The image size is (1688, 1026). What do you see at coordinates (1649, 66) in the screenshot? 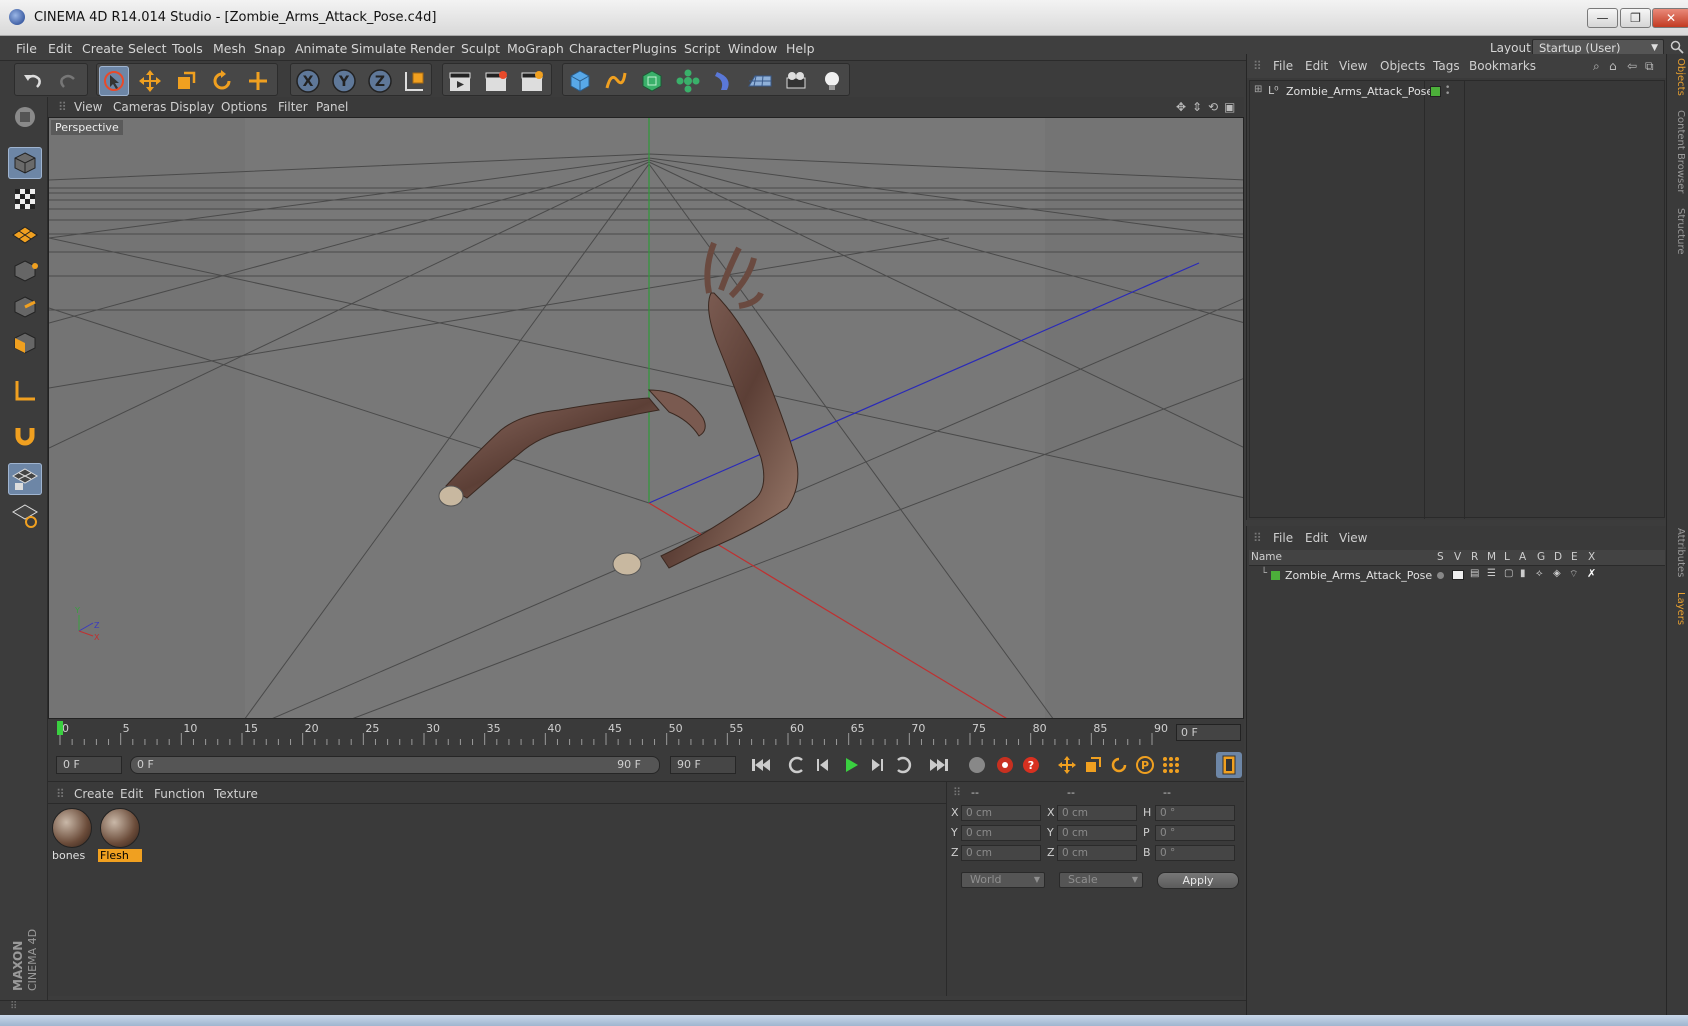
I see `new-window-icon: ⧉` at bounding box center [1649, 66].